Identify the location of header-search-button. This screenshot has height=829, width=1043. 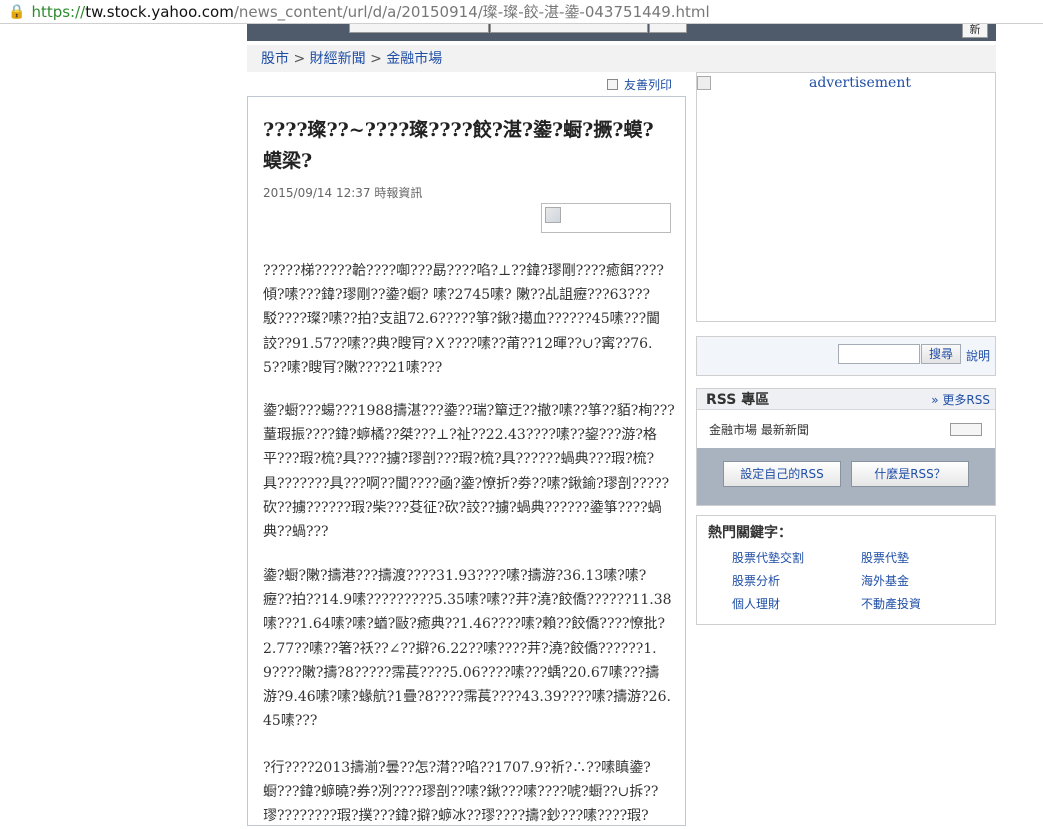
(668, 28).